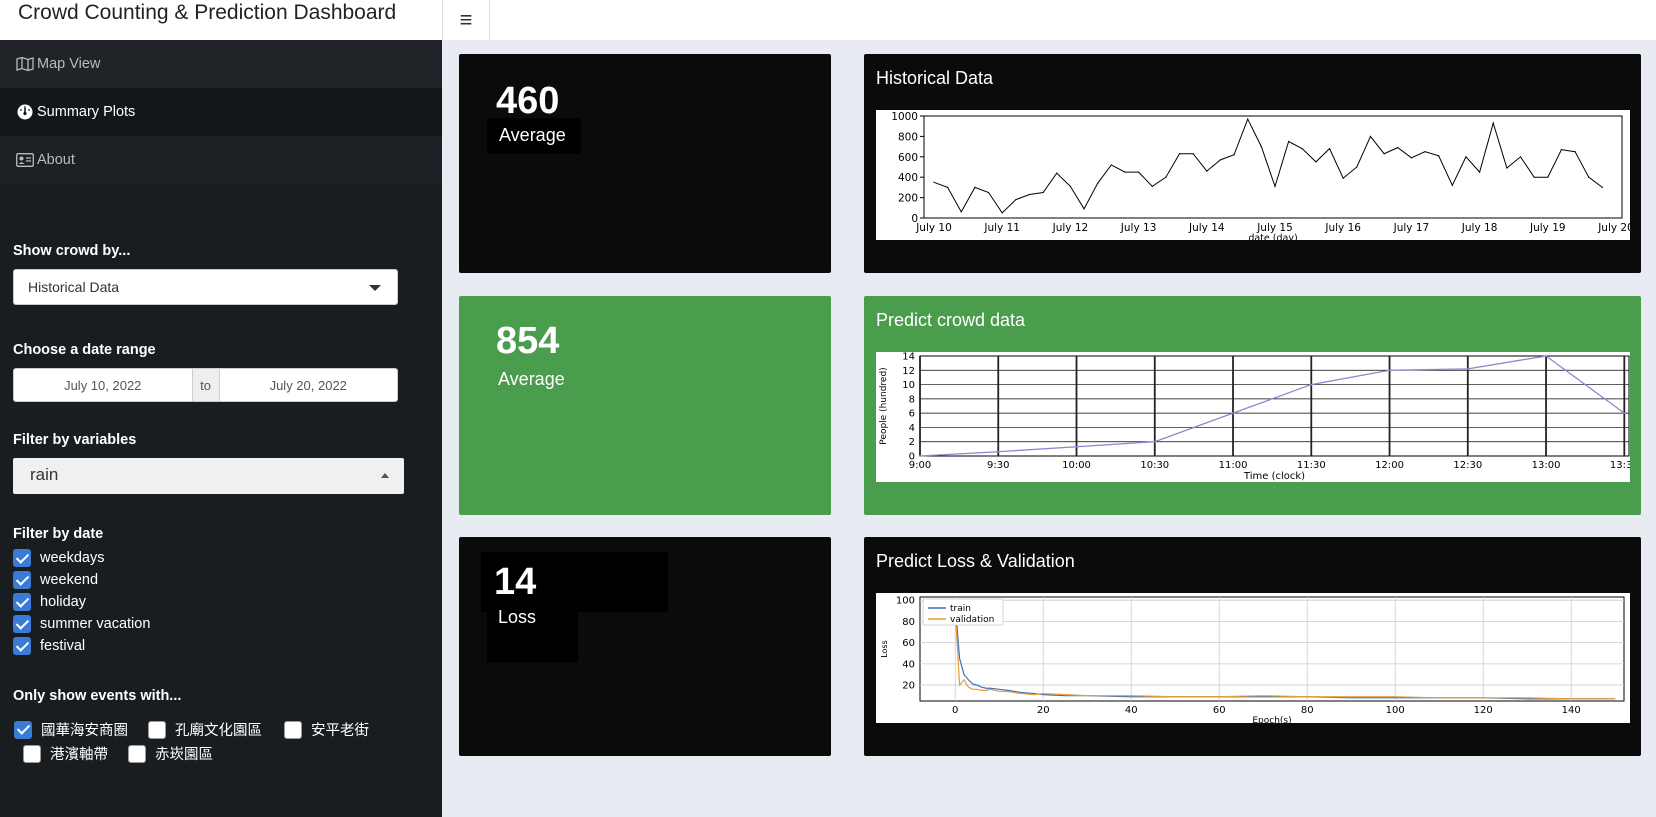 This screenshot has height=817, width=1656. Describe the element at coordinates (466, 20) in the screenshot. I see `sidebar-toggle-button: ≡` at that location.